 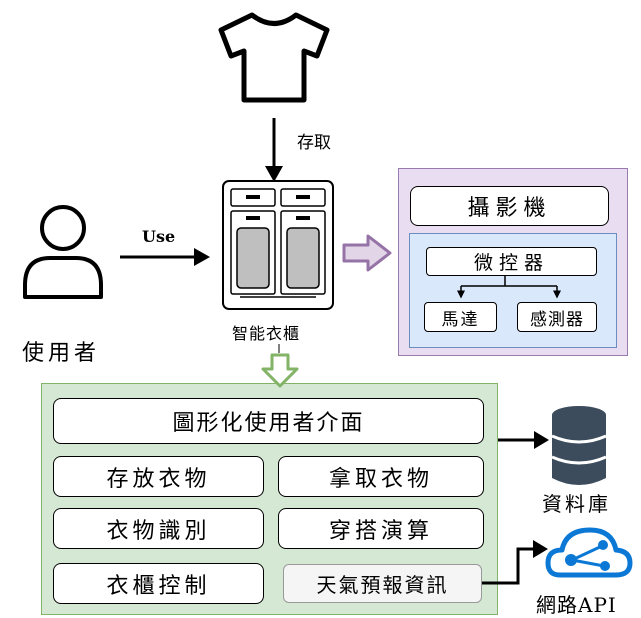 I want to click on sensor-box: 感測器, so click(x=557, y=317).